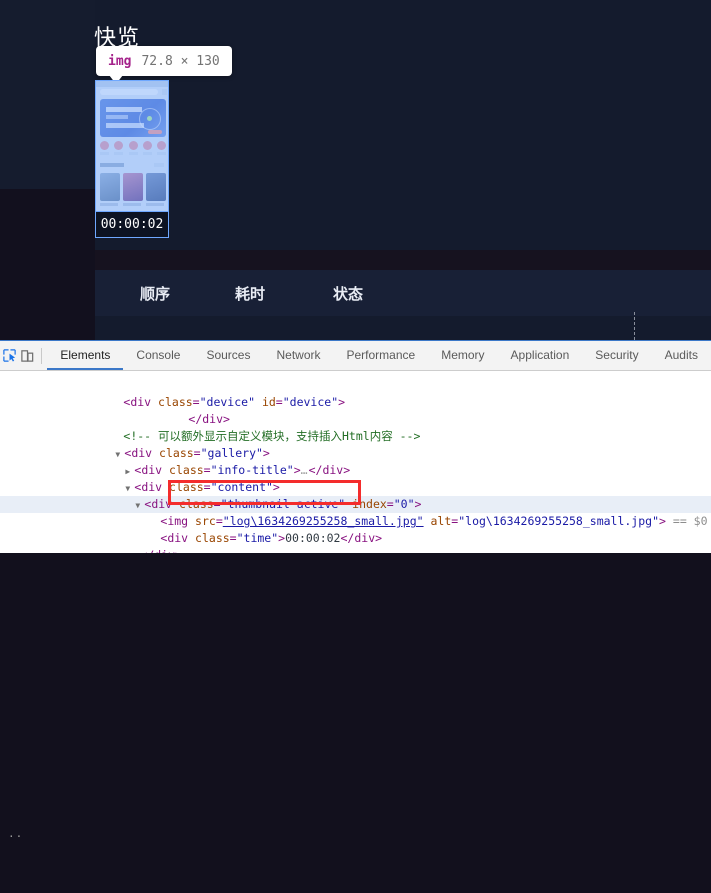 The image size is (711, 893). What do you see at coordinates (272, 436) in the screenshot?
I see `dom-comment-text: <!-- 可以额外显示自定义模块，支持插入Html内容 -->` at bounding box center [272, 436].